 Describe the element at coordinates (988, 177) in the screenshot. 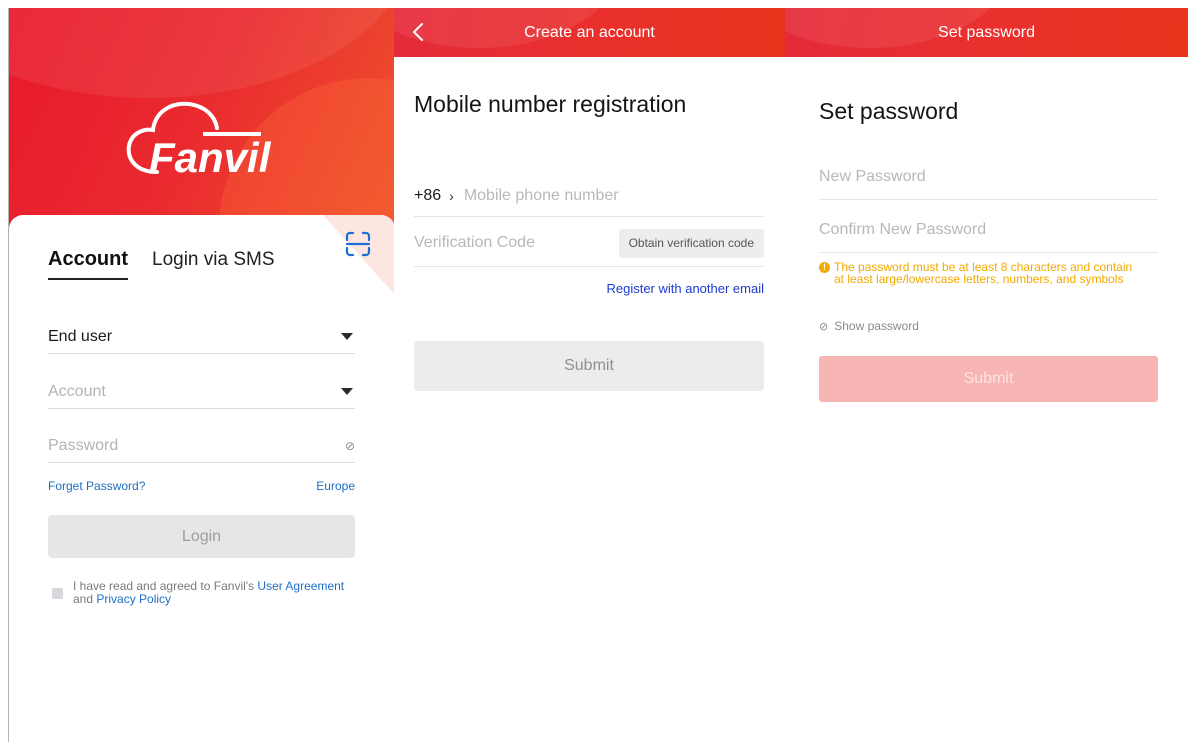

I see `new-password-input: New Password` at that location.